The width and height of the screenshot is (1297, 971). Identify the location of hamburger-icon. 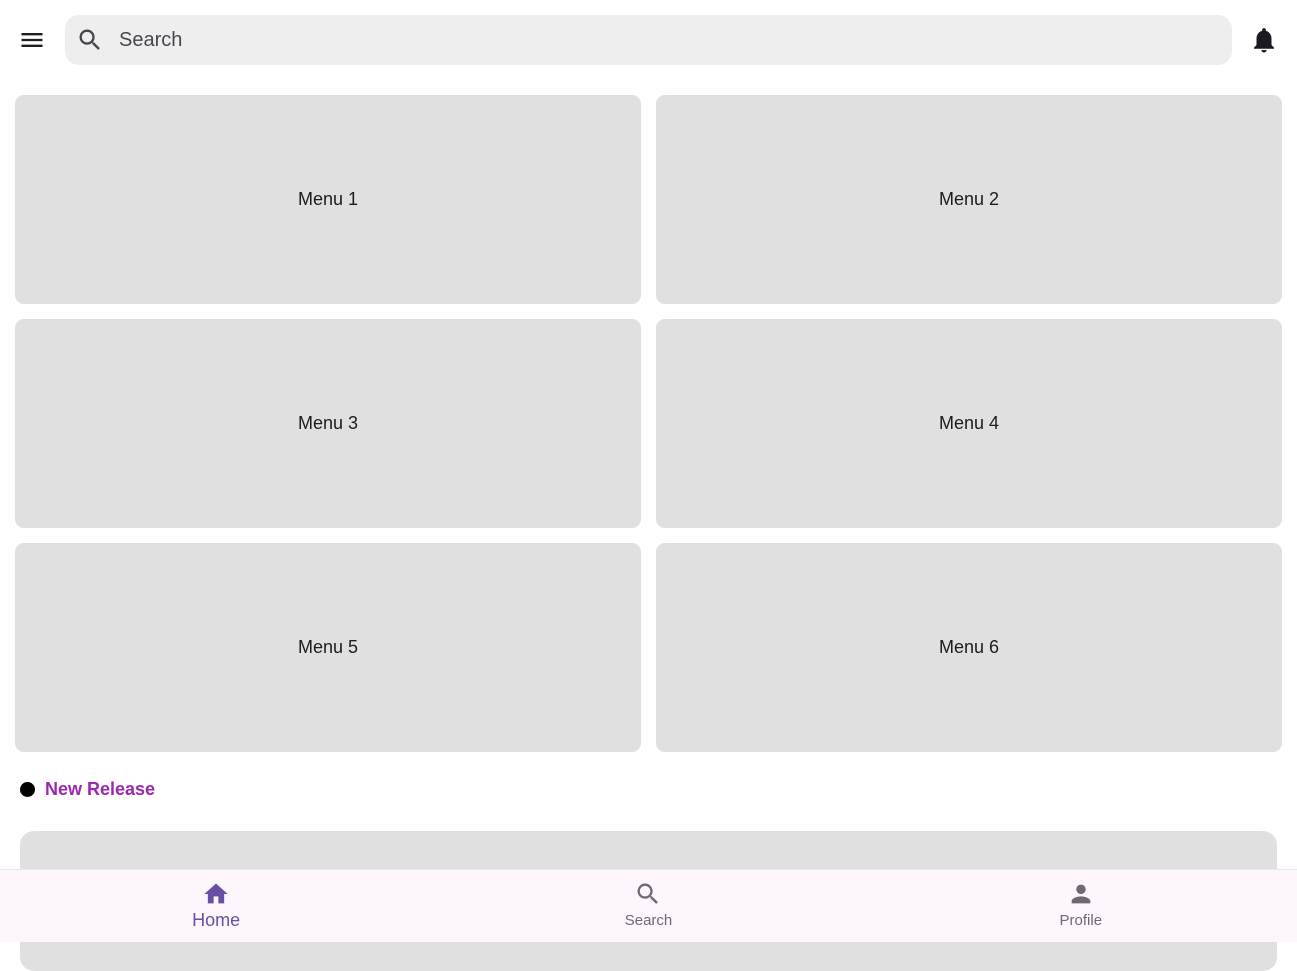
(32, 40).